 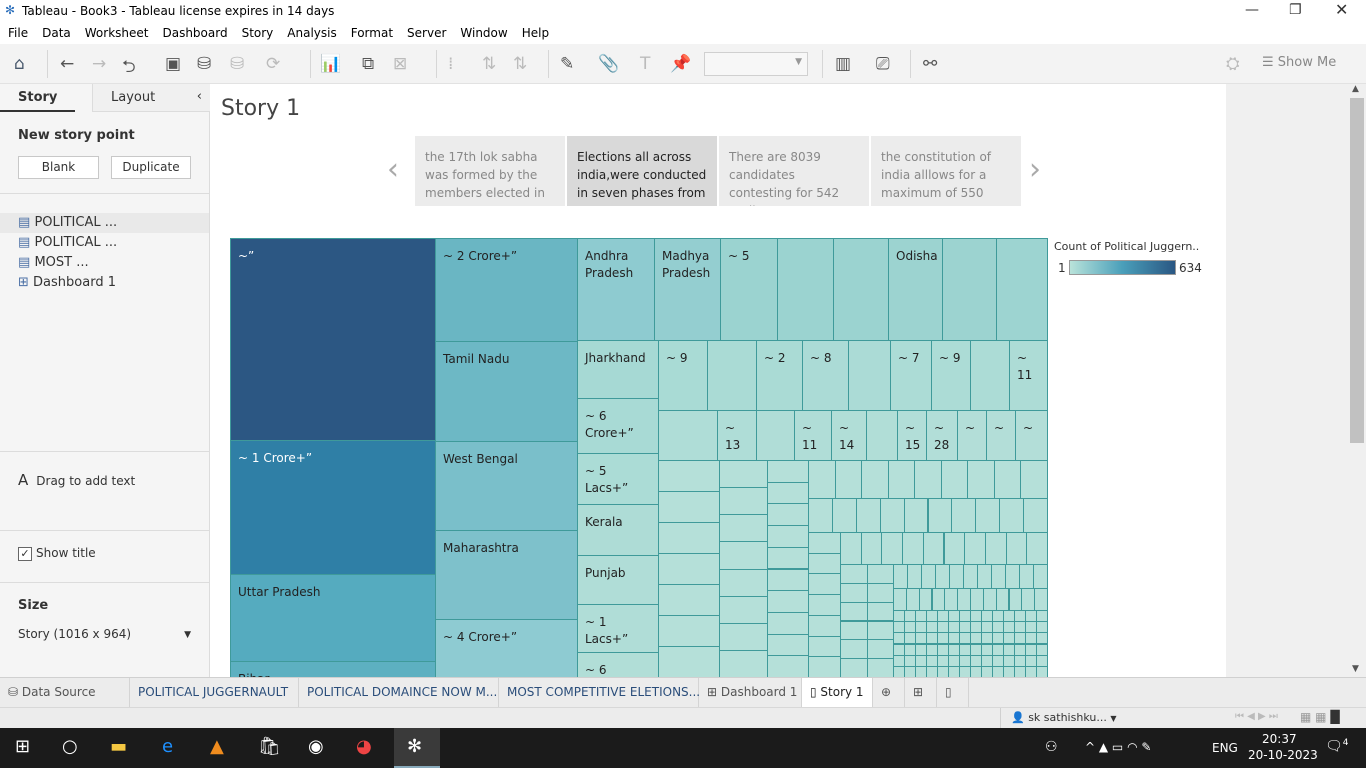 What do you see at coordinates (1283, 755) in the screenshot?
I see `clock-date: 20-10-2023` at bounding box center [1283, 755].